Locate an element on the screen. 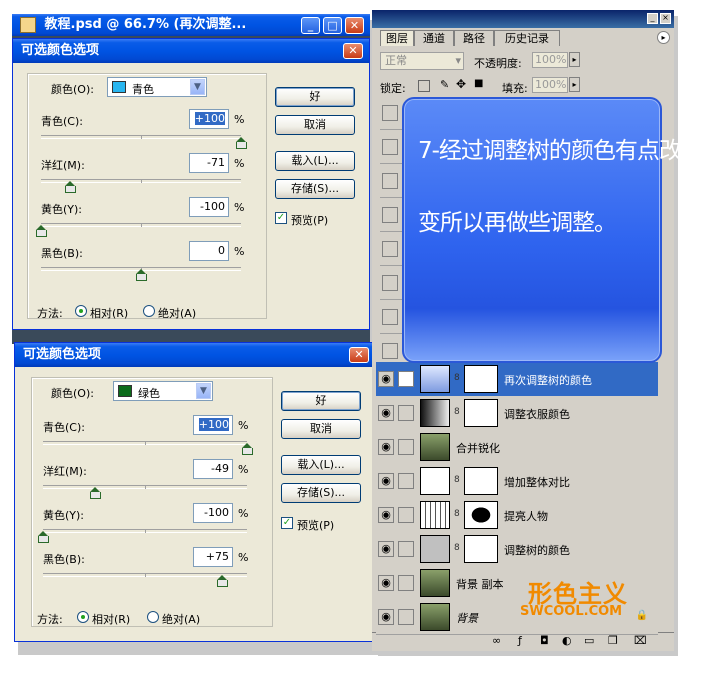 This screenshot has height=676, width=704. dialog-title: 可选颜色选项 ✕ is located at coordinates (195, 355).